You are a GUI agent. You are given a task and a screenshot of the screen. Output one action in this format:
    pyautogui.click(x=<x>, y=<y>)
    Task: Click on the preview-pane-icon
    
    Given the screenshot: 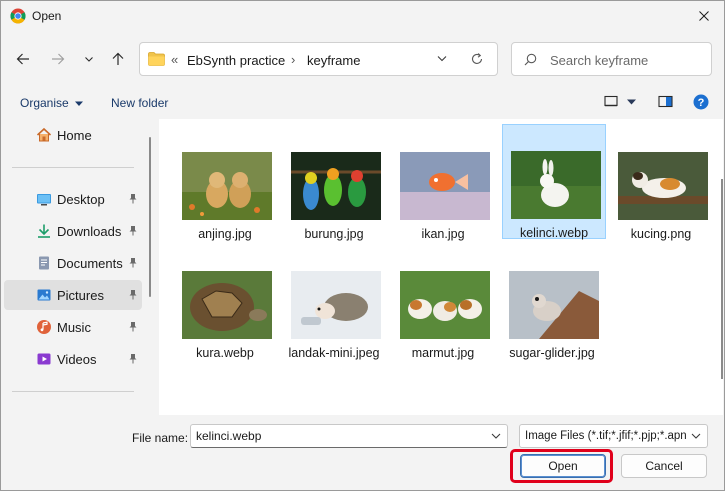 What is the action you would take?
    pyautogui.click(x=665, y=101)
    